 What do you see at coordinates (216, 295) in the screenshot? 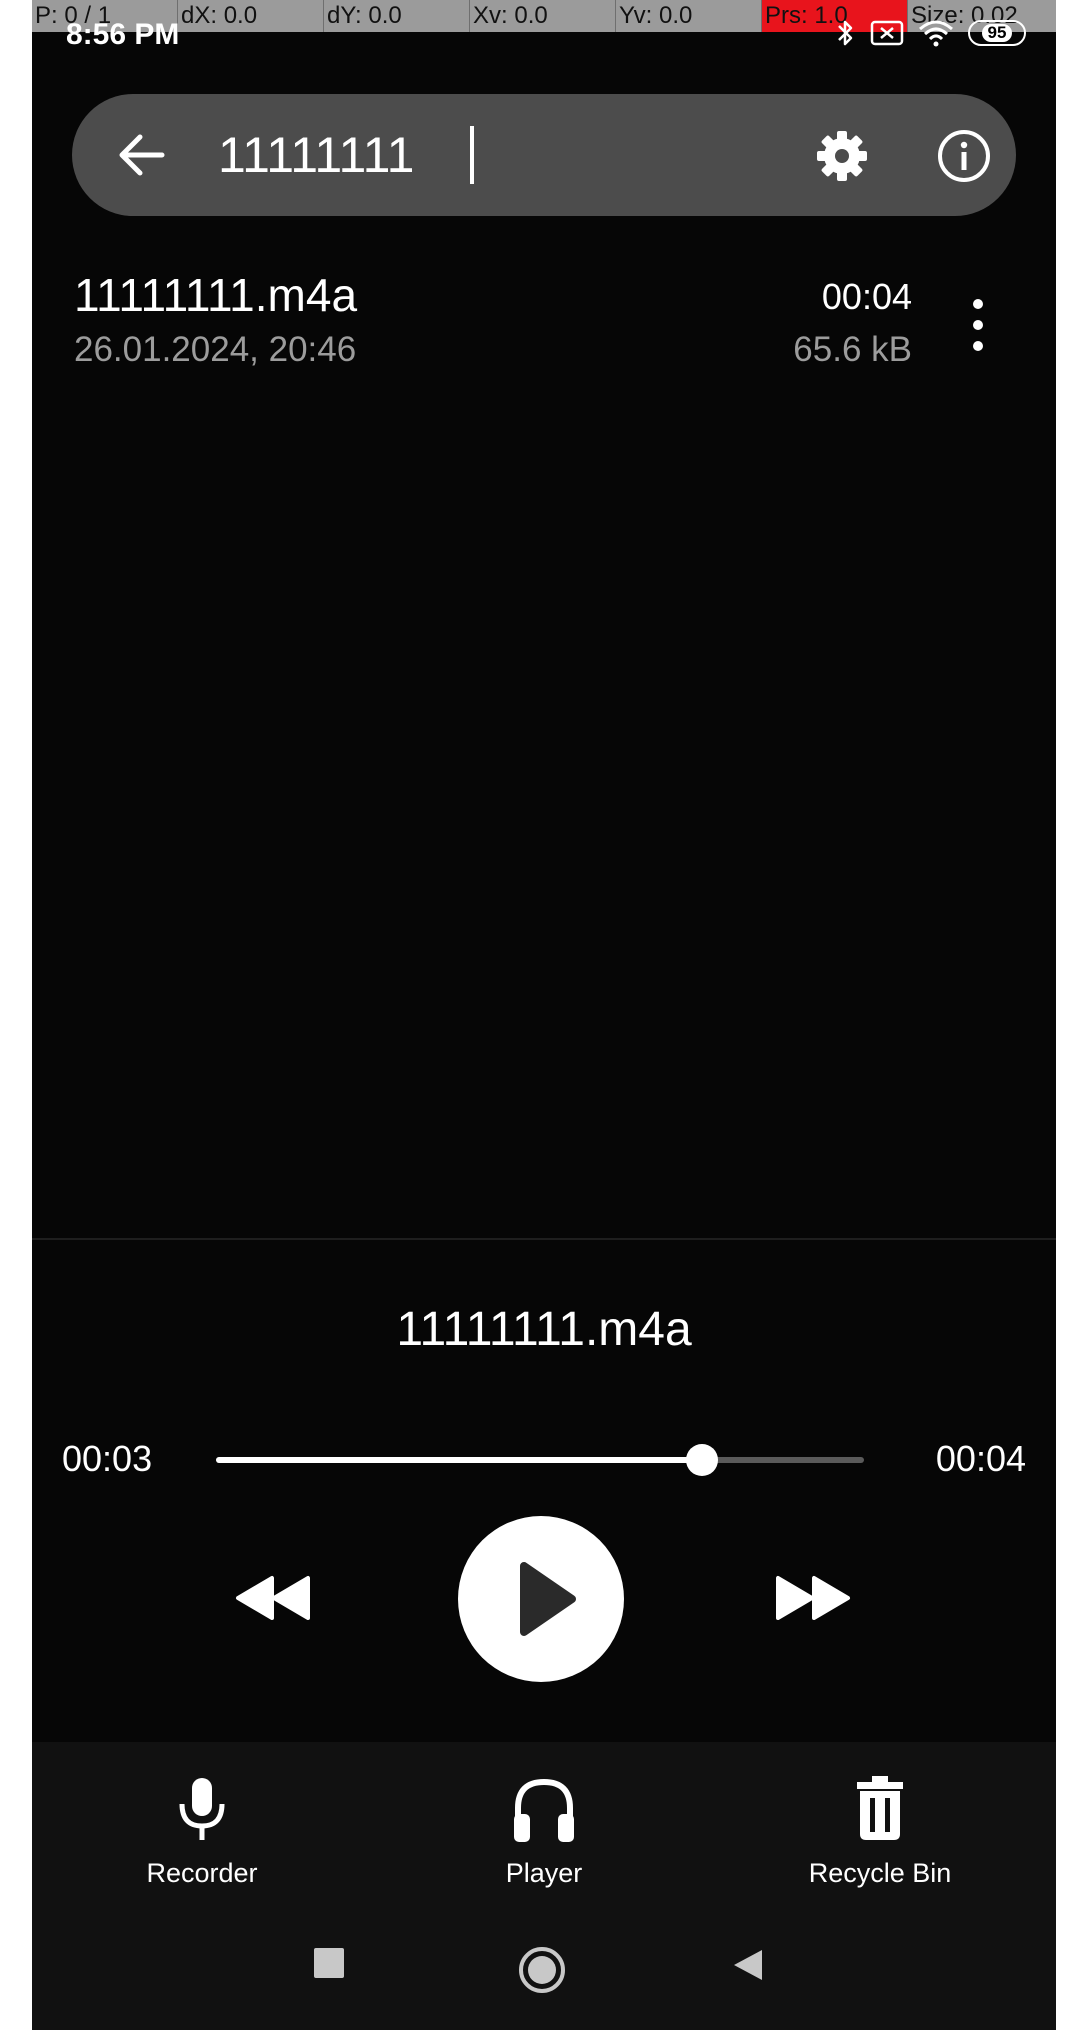
I see `recording-name: 11111111.m4a` at bounding box center [216, 295].